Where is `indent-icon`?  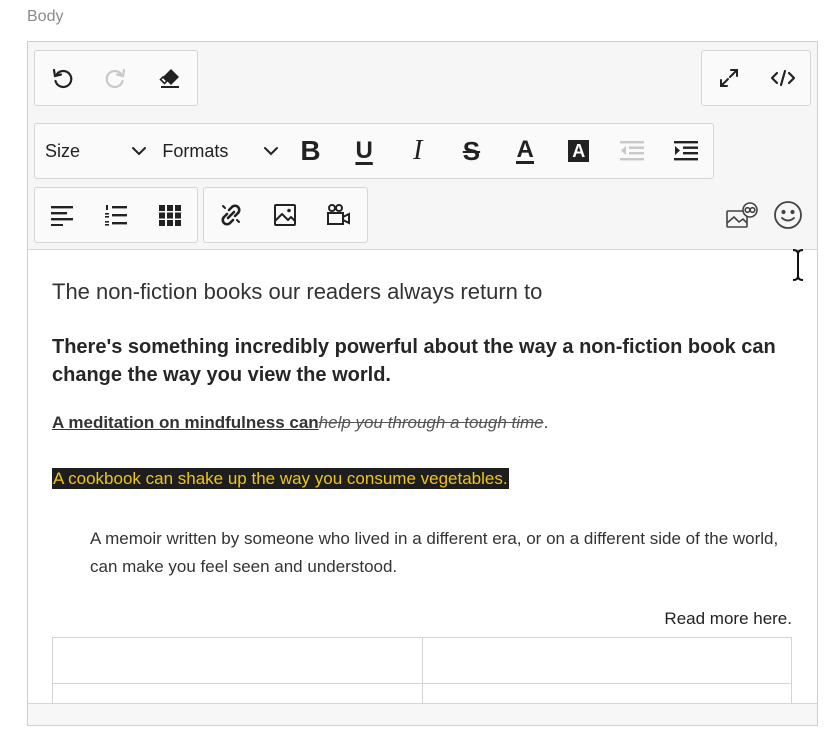 indent-icon is located at coordinates (686, 151).